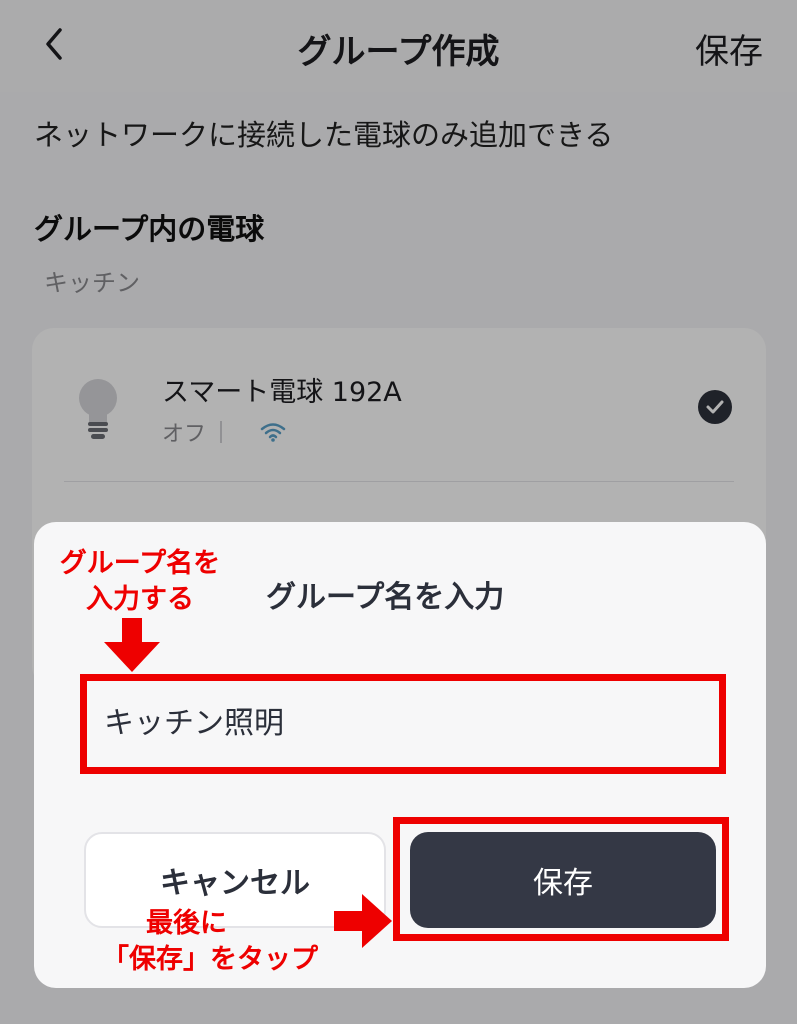 This screenshot has height=1024, width=797. Describe the element at coordinates (210, 959) in the screenshot. I see `annotation-line: 「保存」をタップ` at that location.